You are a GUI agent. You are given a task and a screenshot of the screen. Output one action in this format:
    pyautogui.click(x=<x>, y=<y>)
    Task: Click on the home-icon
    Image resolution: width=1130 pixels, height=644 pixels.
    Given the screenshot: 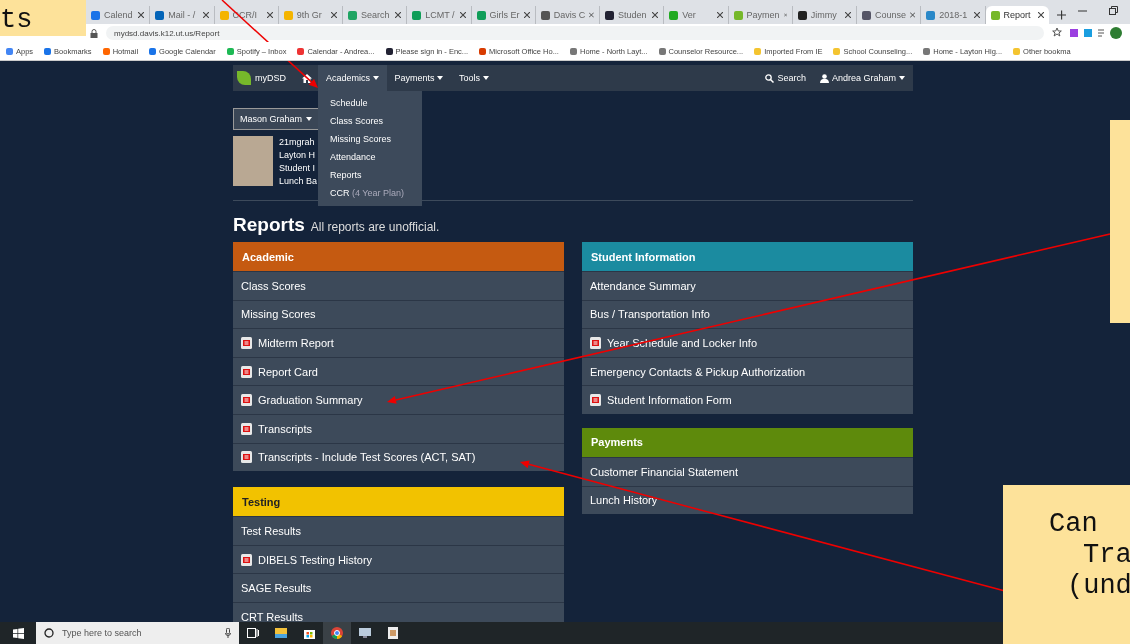 What is the action you would take?
    pyautogui.click(x=307, y=78)
    